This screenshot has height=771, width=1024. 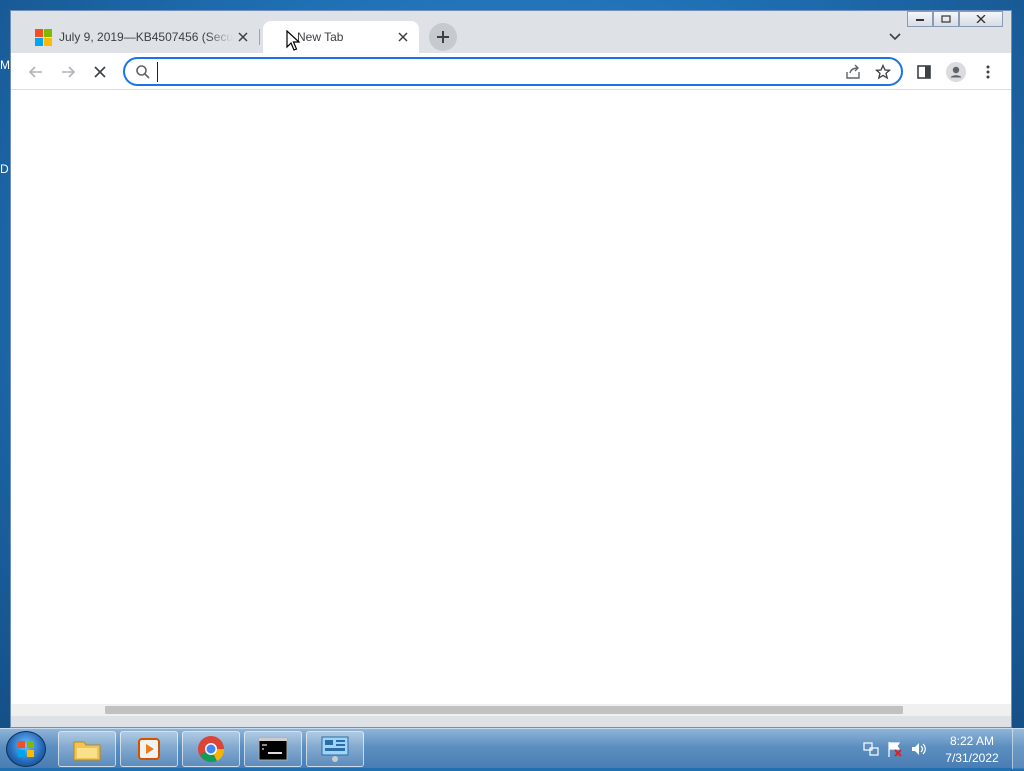 I want to click on media-player-icon, so click(x=149, y=749).